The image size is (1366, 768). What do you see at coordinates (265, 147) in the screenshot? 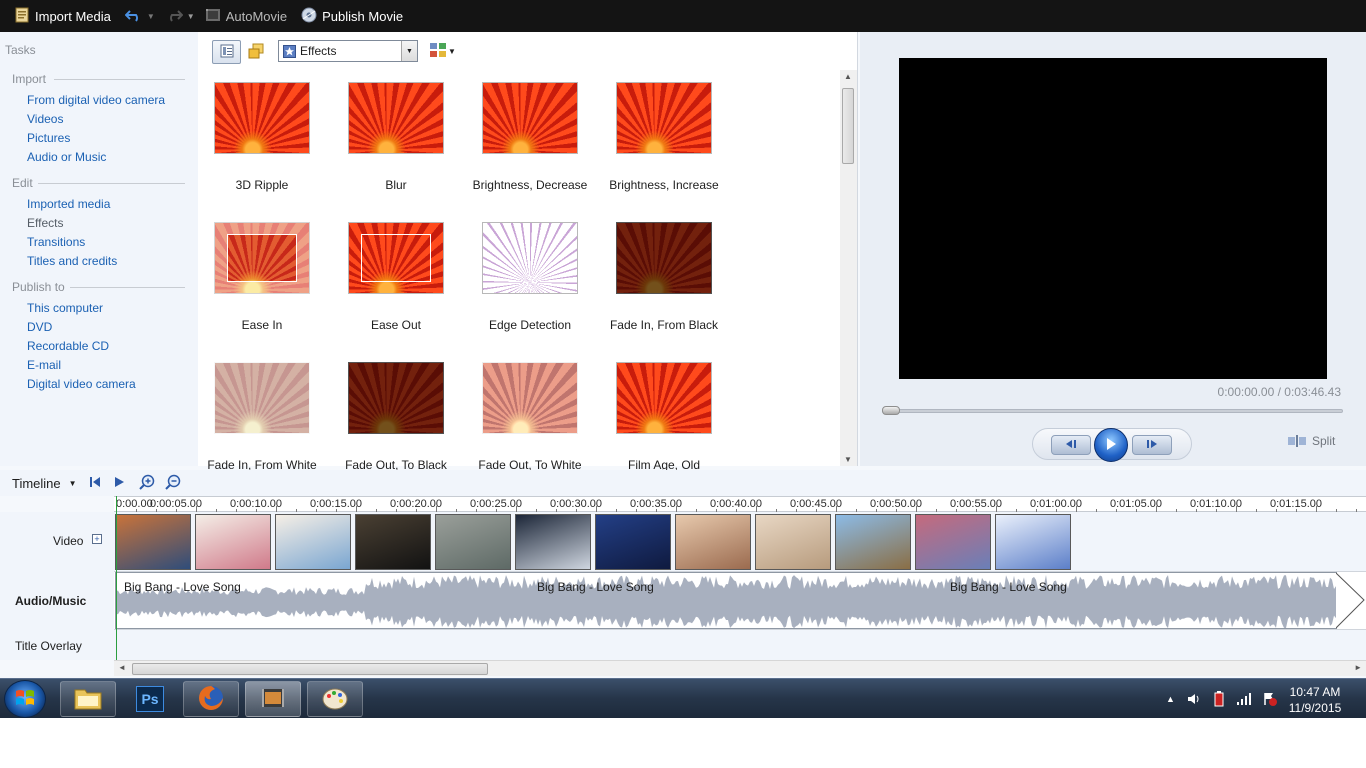
I see `effect-tile: 3D Ripple` at bounding box center [265, 147].